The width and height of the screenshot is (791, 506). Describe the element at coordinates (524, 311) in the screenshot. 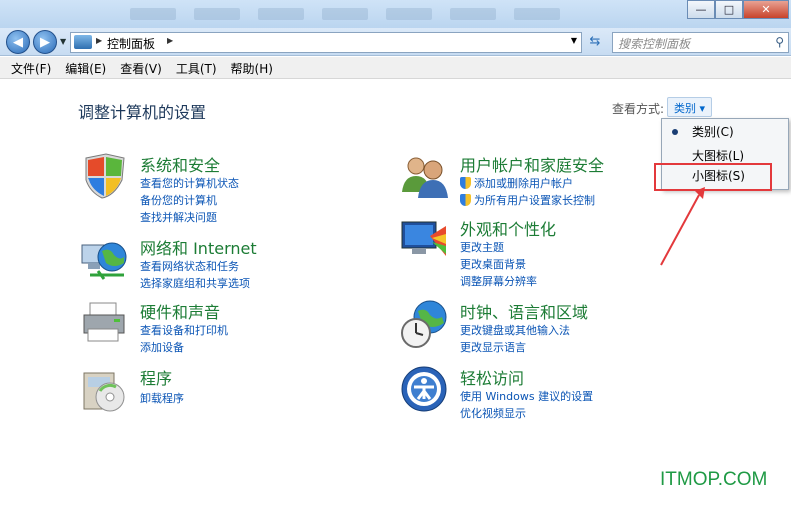

I see `category-title: 时钟、语言和区域` at that location.